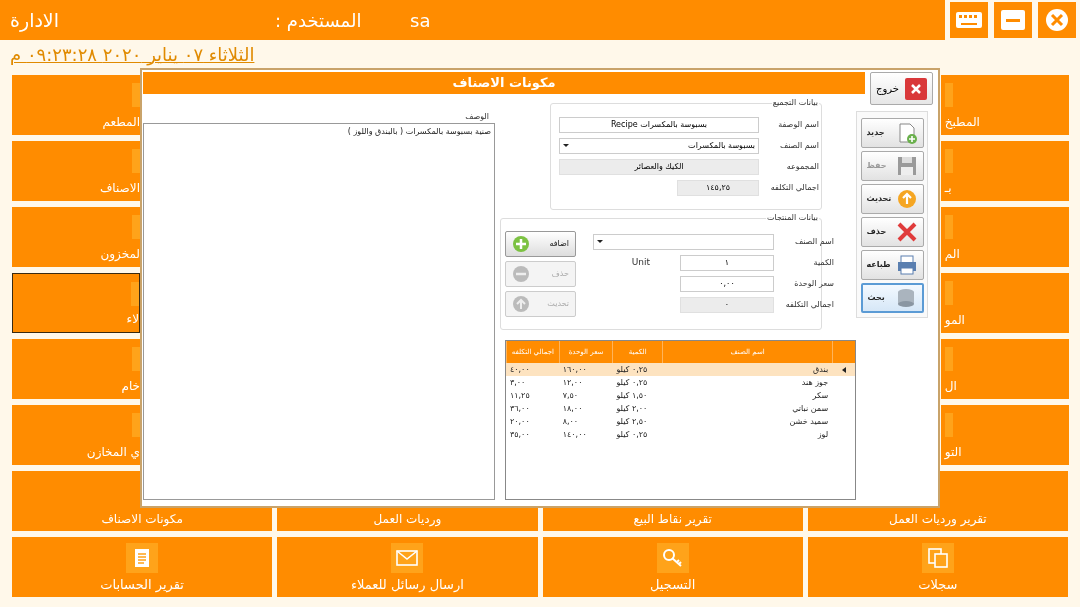  What do you see at coordinates (640, 262) in the screenshot?
I see `unit-label: Unit` at bounding box center [640, 262].